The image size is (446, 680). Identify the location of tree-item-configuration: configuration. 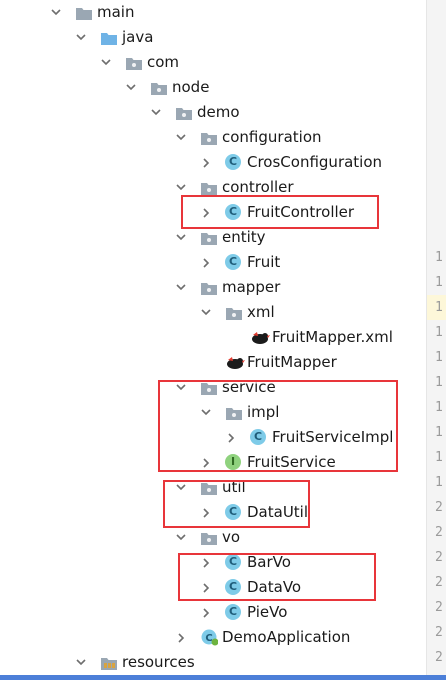
(213, 137).